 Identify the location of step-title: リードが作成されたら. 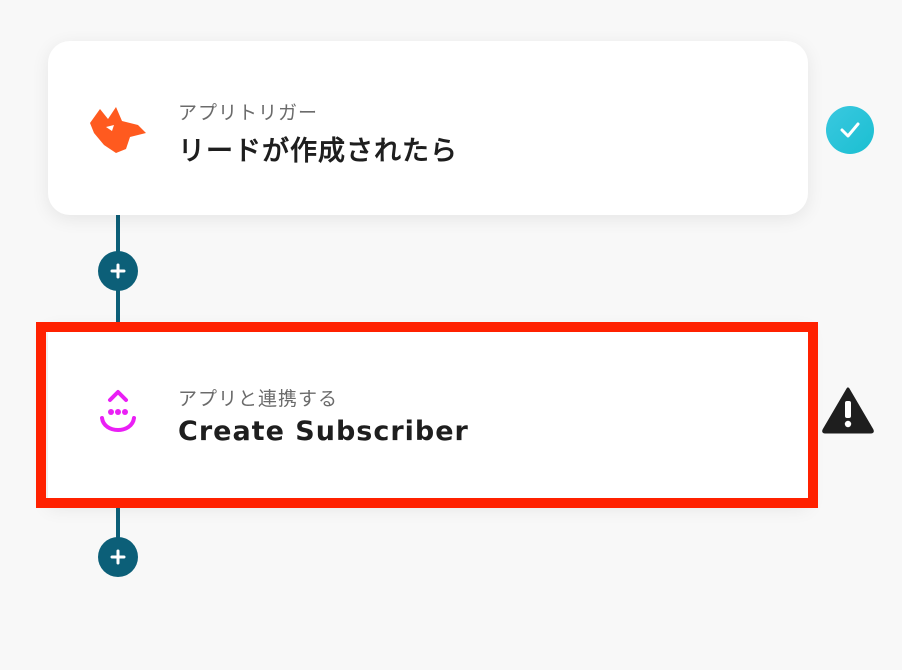
(318, 151).